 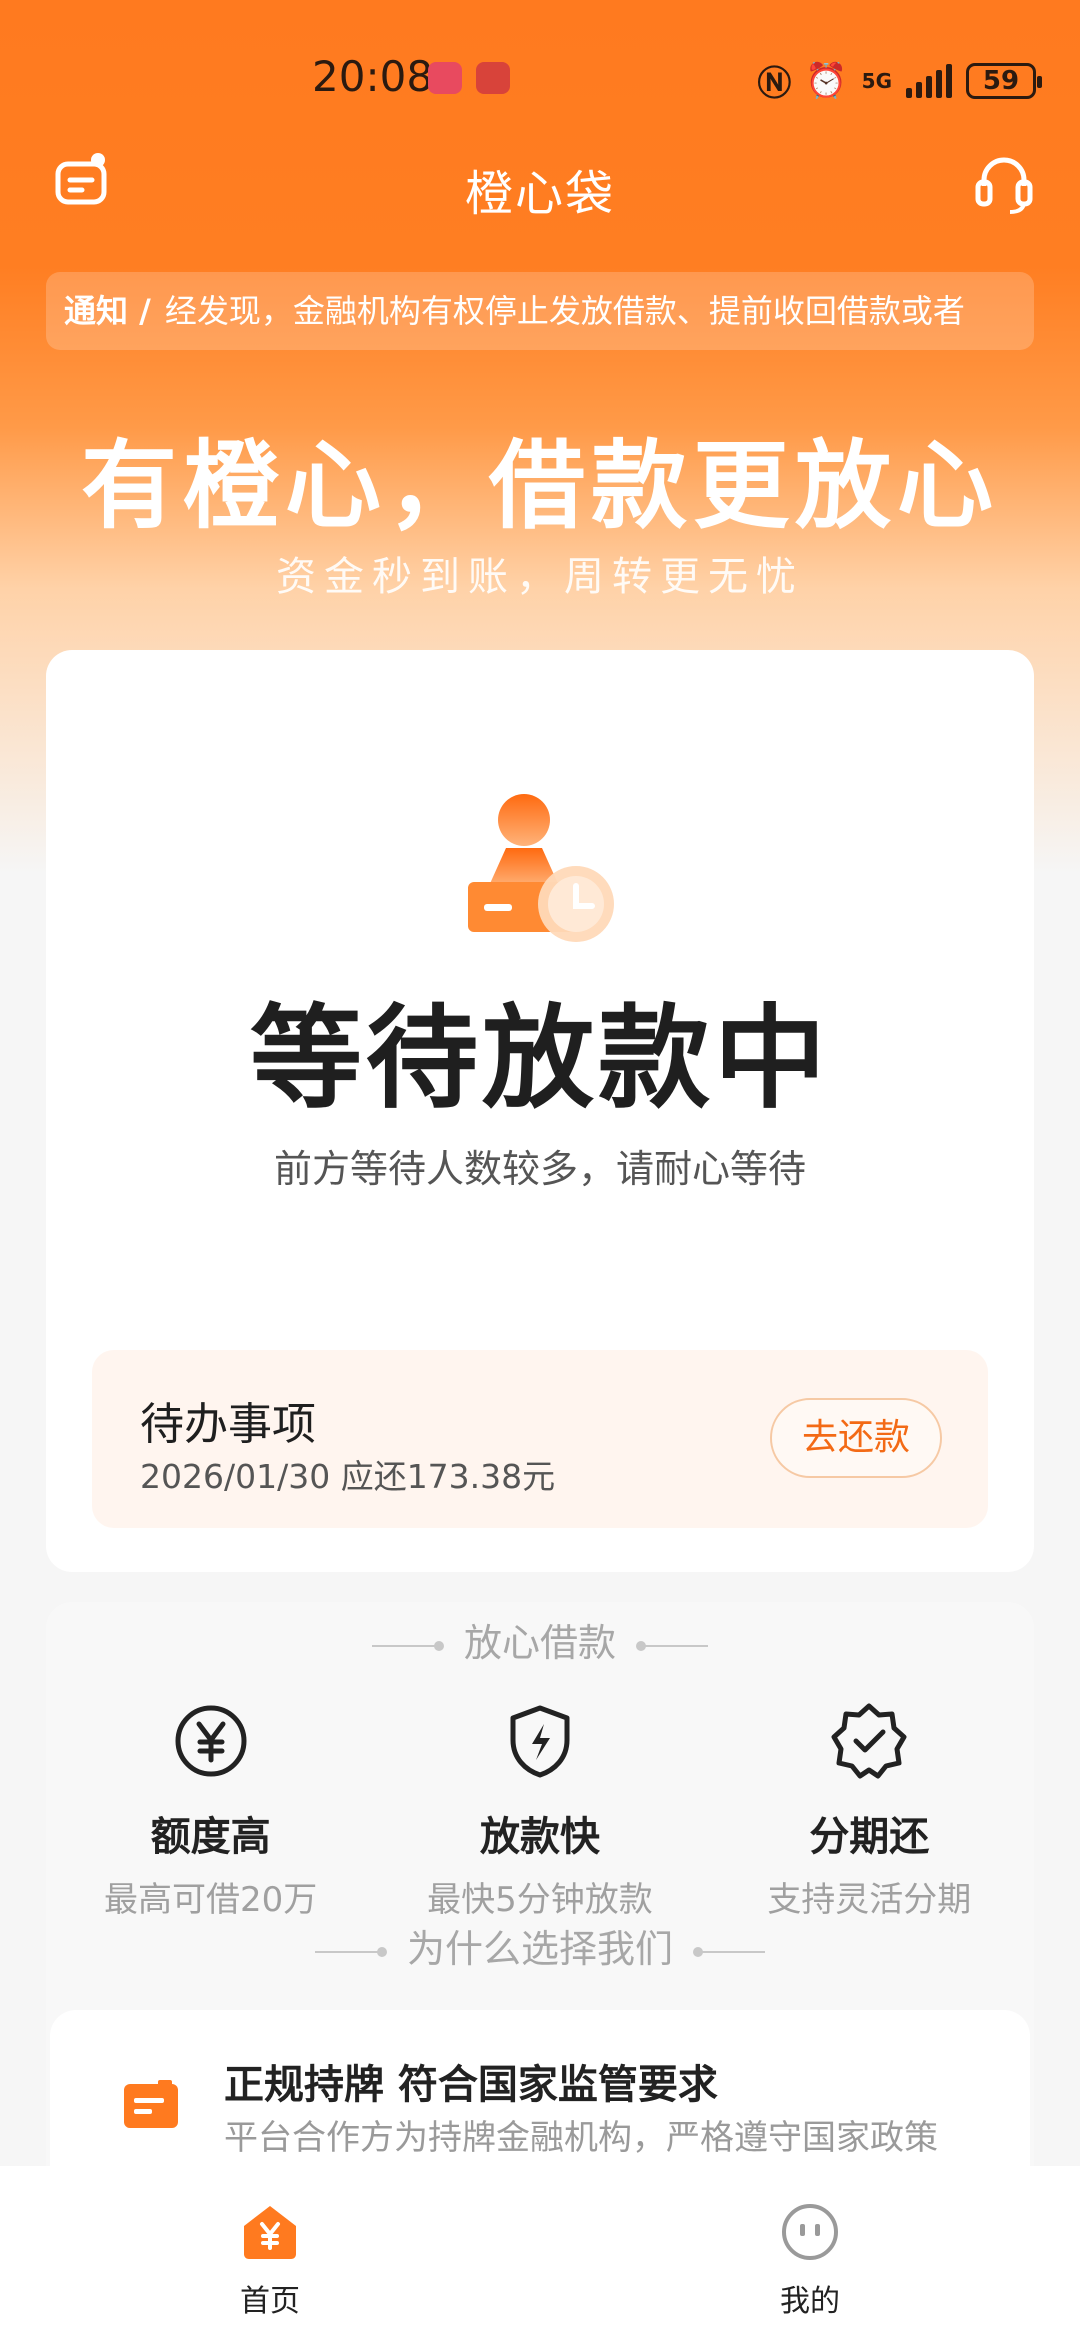 I want to click on feature-subtitle: 最高可借20万, so click(x=211, y=1900).